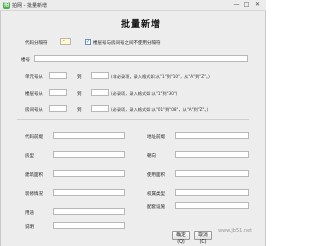  Describe the element at coordinates (89, 154) in the screenshot. I see `room-type-input` at that location.